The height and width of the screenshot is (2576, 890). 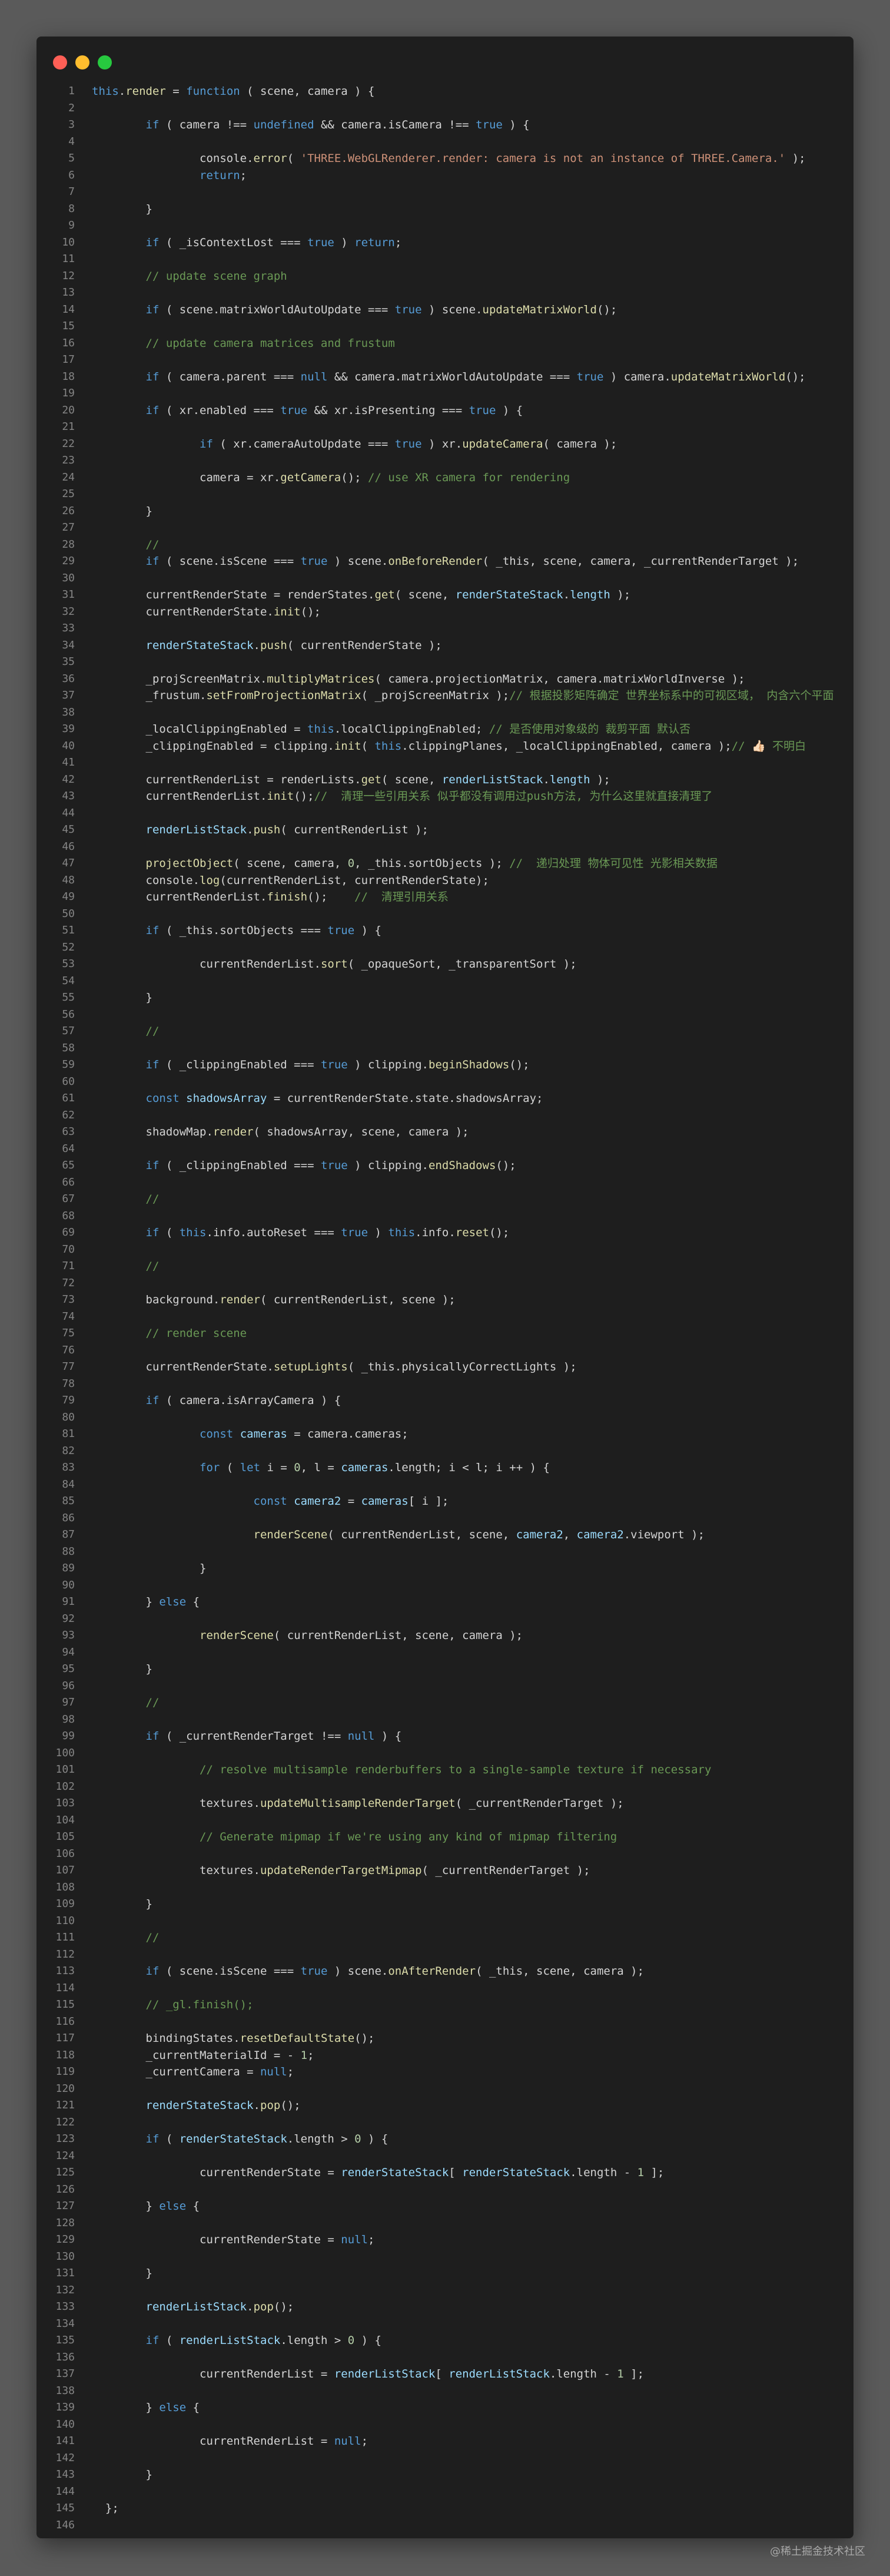 I want to click on code-token: );, so click(x=620, y=594).